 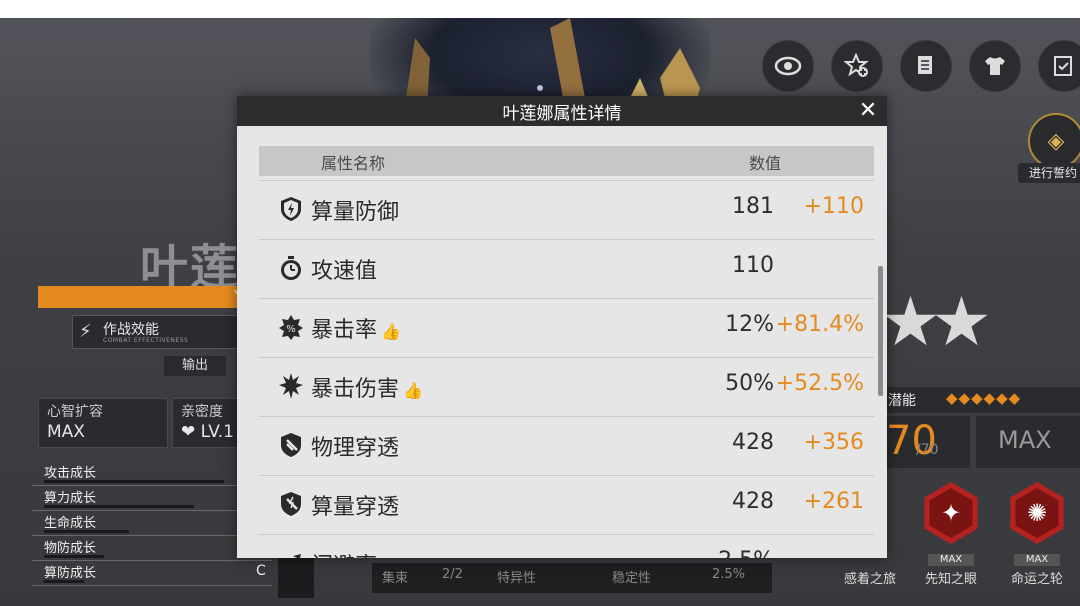 What do you see at coordinates (344, 271) in the screenshot?
I see `attribute-name: 攻速值` at bounding box center [344, 271].